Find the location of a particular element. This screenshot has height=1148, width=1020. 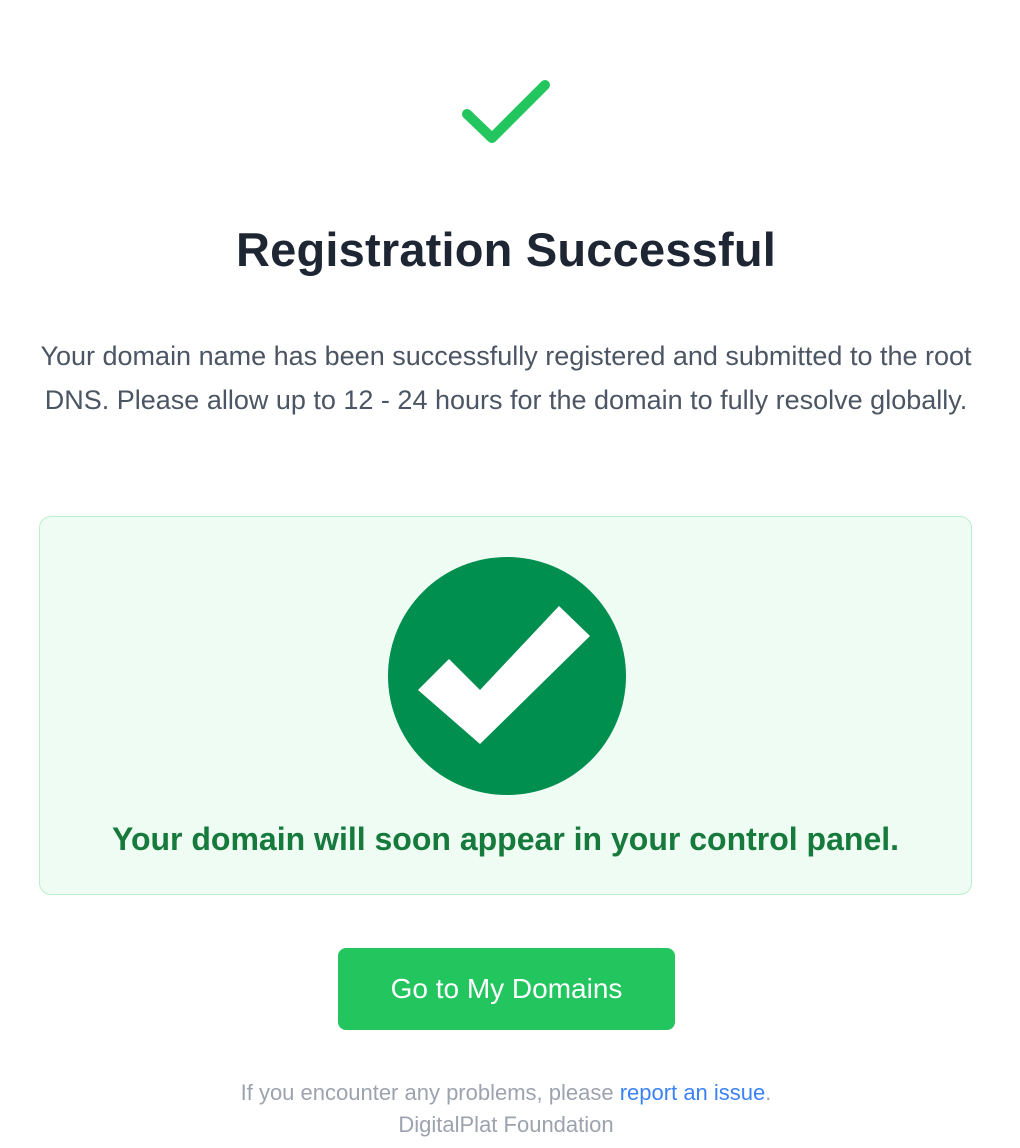

organization-name: DigitalPlat Foundation is located at coordinates (506, 1124).